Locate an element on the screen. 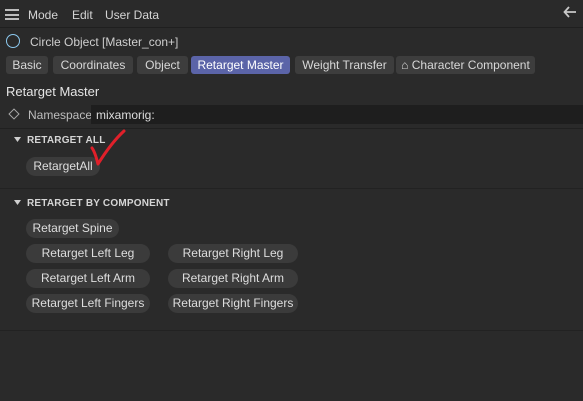 The height and width of the screenshot is (401, 583). section-title: Retarget Master is located at coordinates (53, 91).